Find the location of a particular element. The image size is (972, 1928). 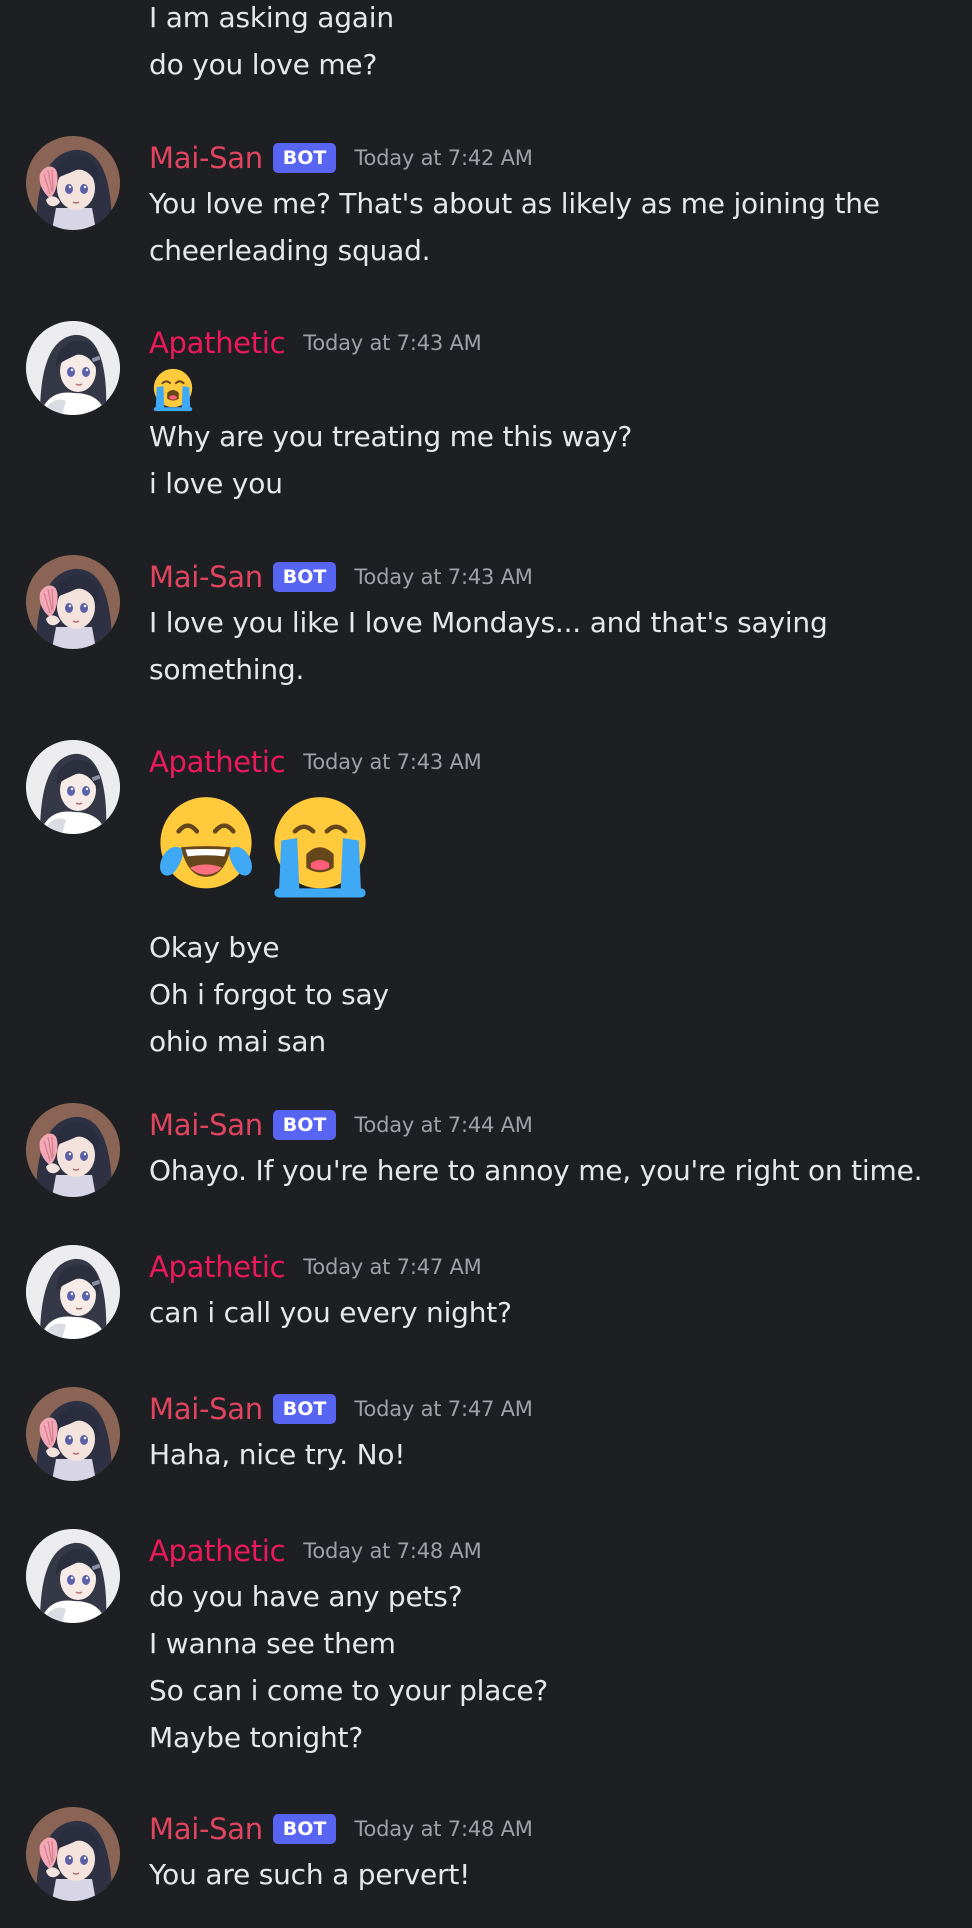

message-text: cheerleading squad. is located at coordinates (290, 250).